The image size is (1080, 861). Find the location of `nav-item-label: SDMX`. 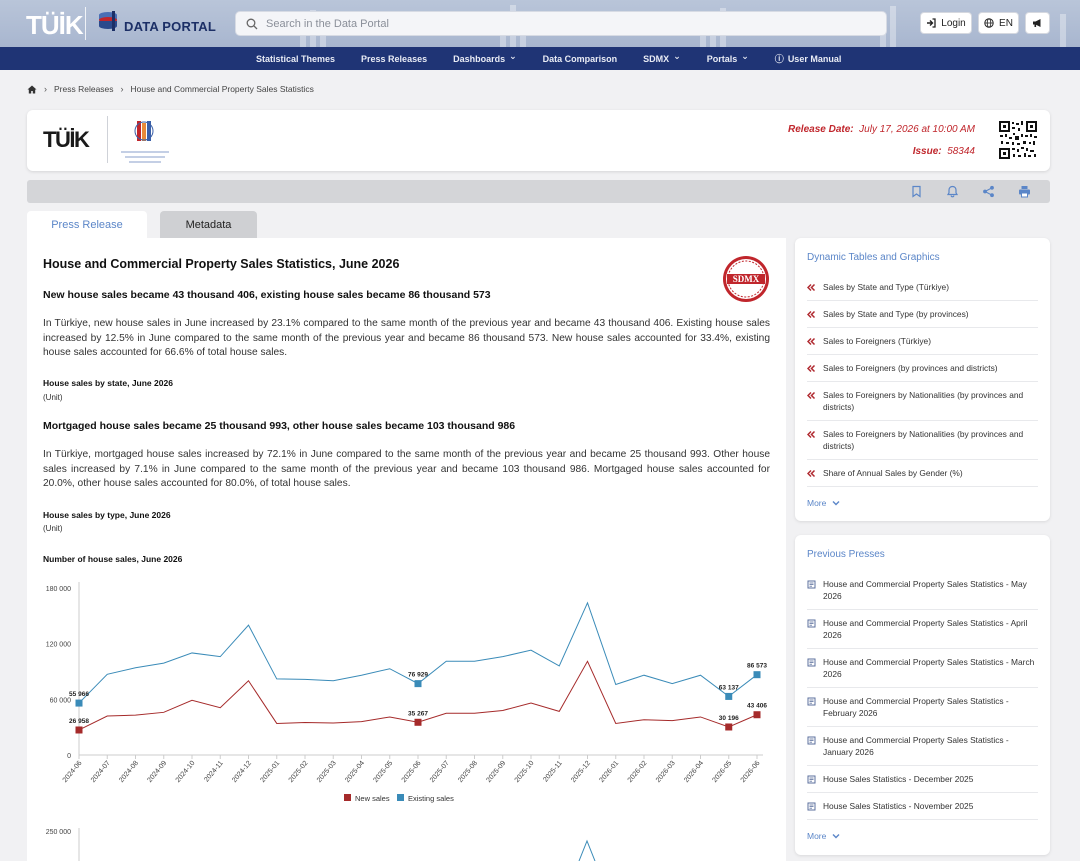

nav-item-label: SDMX is located at coordinates (656, 58).